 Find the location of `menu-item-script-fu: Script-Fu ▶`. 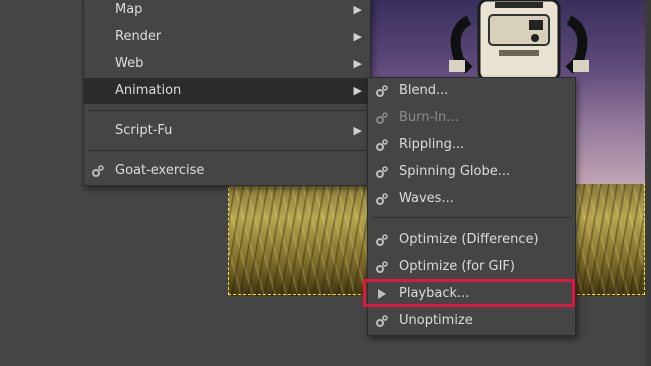

menu-item-script-fu: Script-Fu ▶ is located at coordinates (227, 131).